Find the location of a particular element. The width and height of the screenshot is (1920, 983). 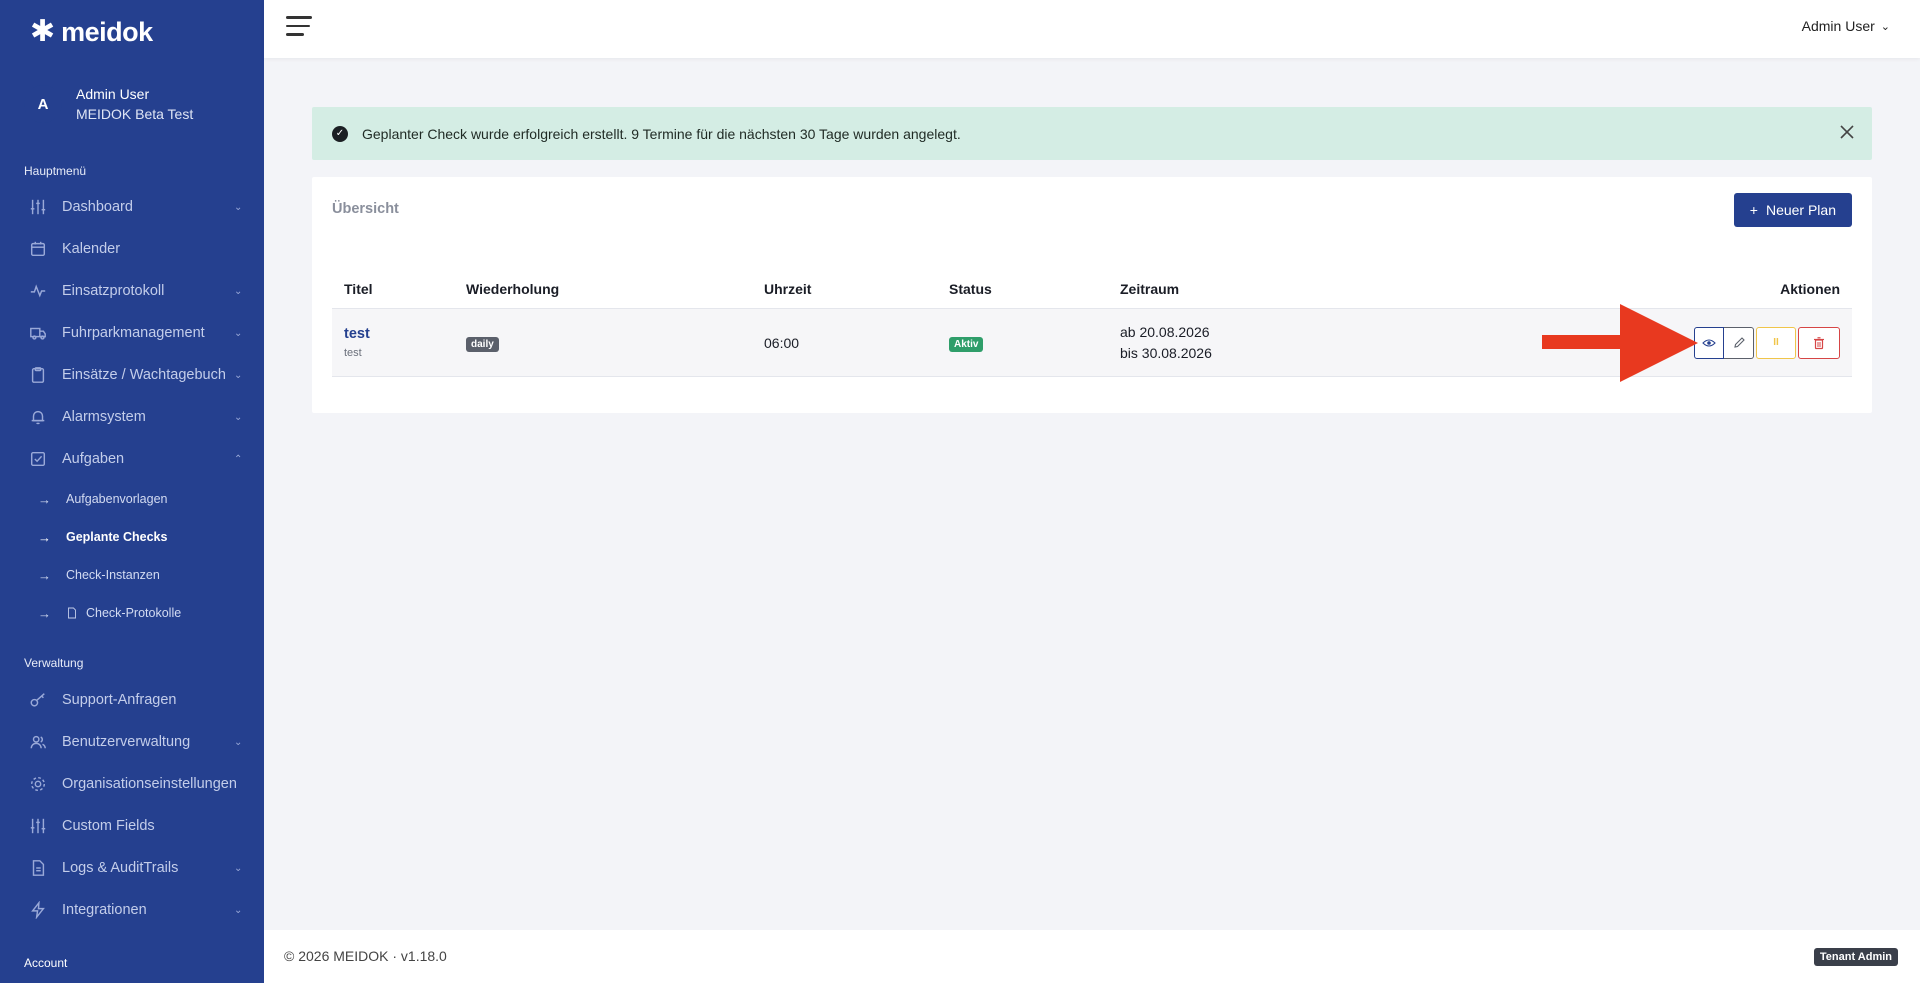

truck-icon is located at coordinates (38, 333).